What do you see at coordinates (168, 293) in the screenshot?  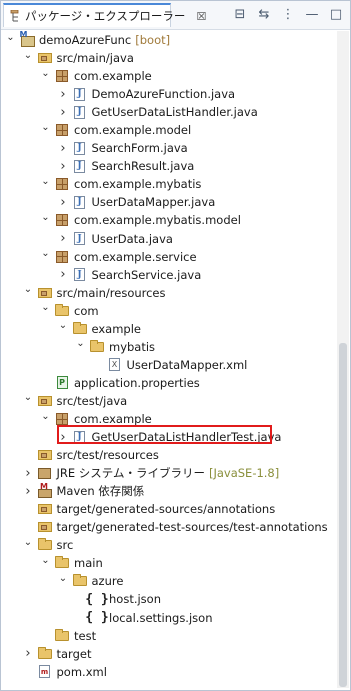 I see `tree-item: ⌄ src/main/resources` at bounding box center [168, 293].